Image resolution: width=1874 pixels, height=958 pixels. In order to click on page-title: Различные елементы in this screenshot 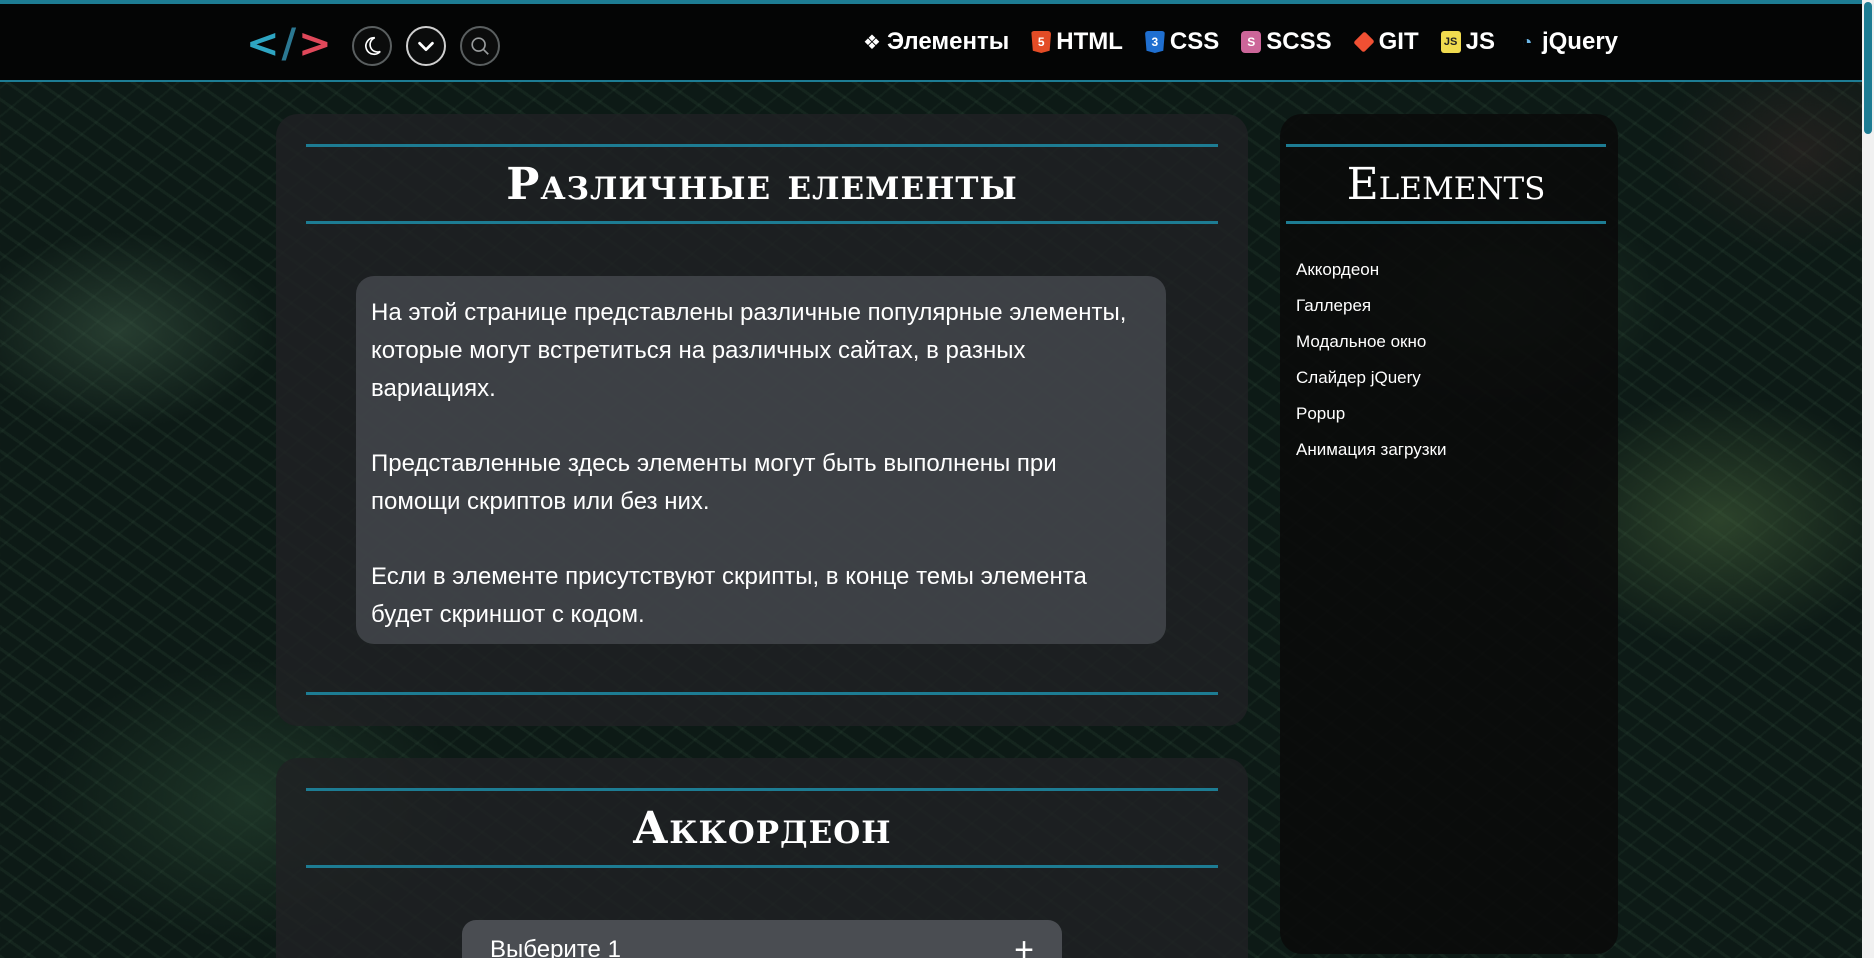, I will do `click(762, 184)`.